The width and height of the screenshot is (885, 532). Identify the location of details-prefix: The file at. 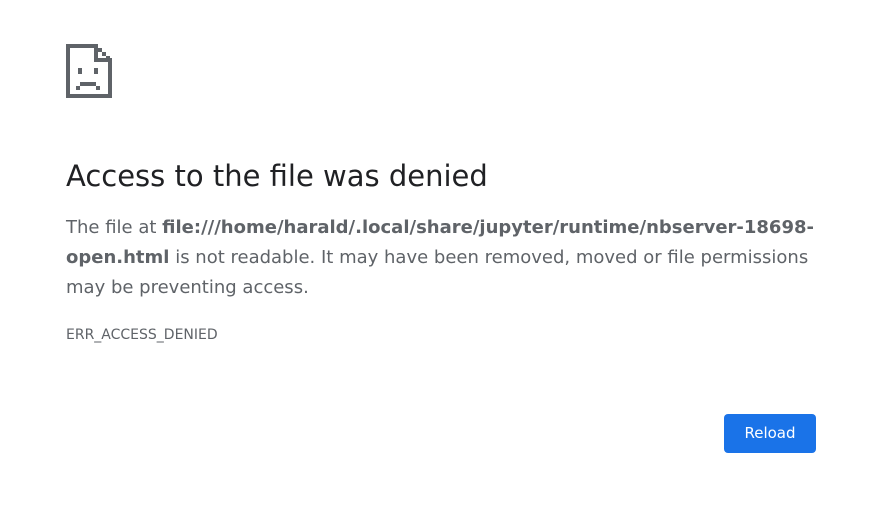
(114, 227).